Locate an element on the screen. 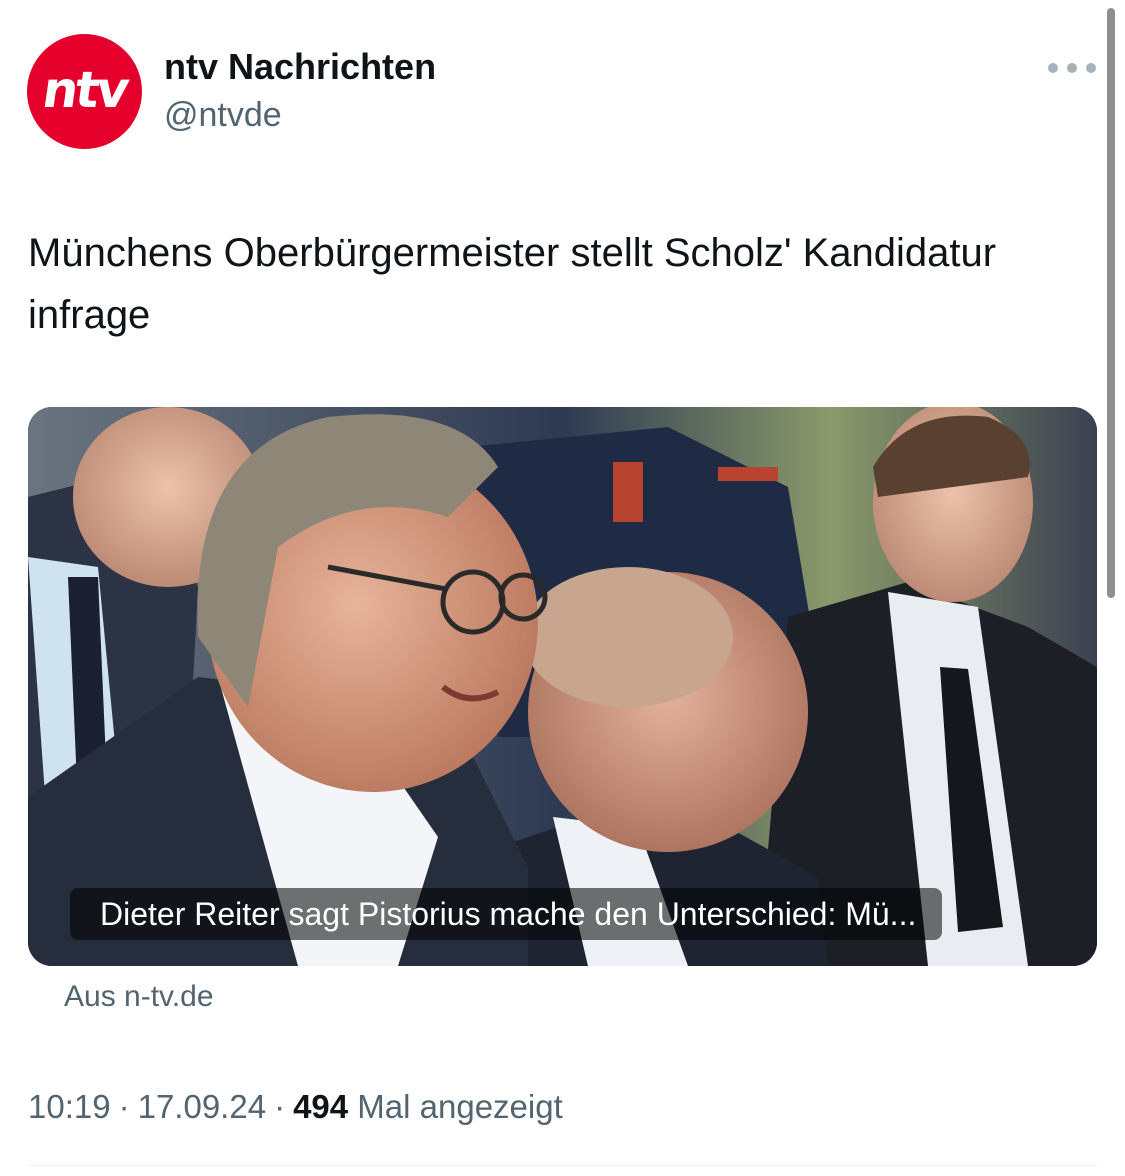  author-handle: @ntvde is located at coordinates (223, 115).